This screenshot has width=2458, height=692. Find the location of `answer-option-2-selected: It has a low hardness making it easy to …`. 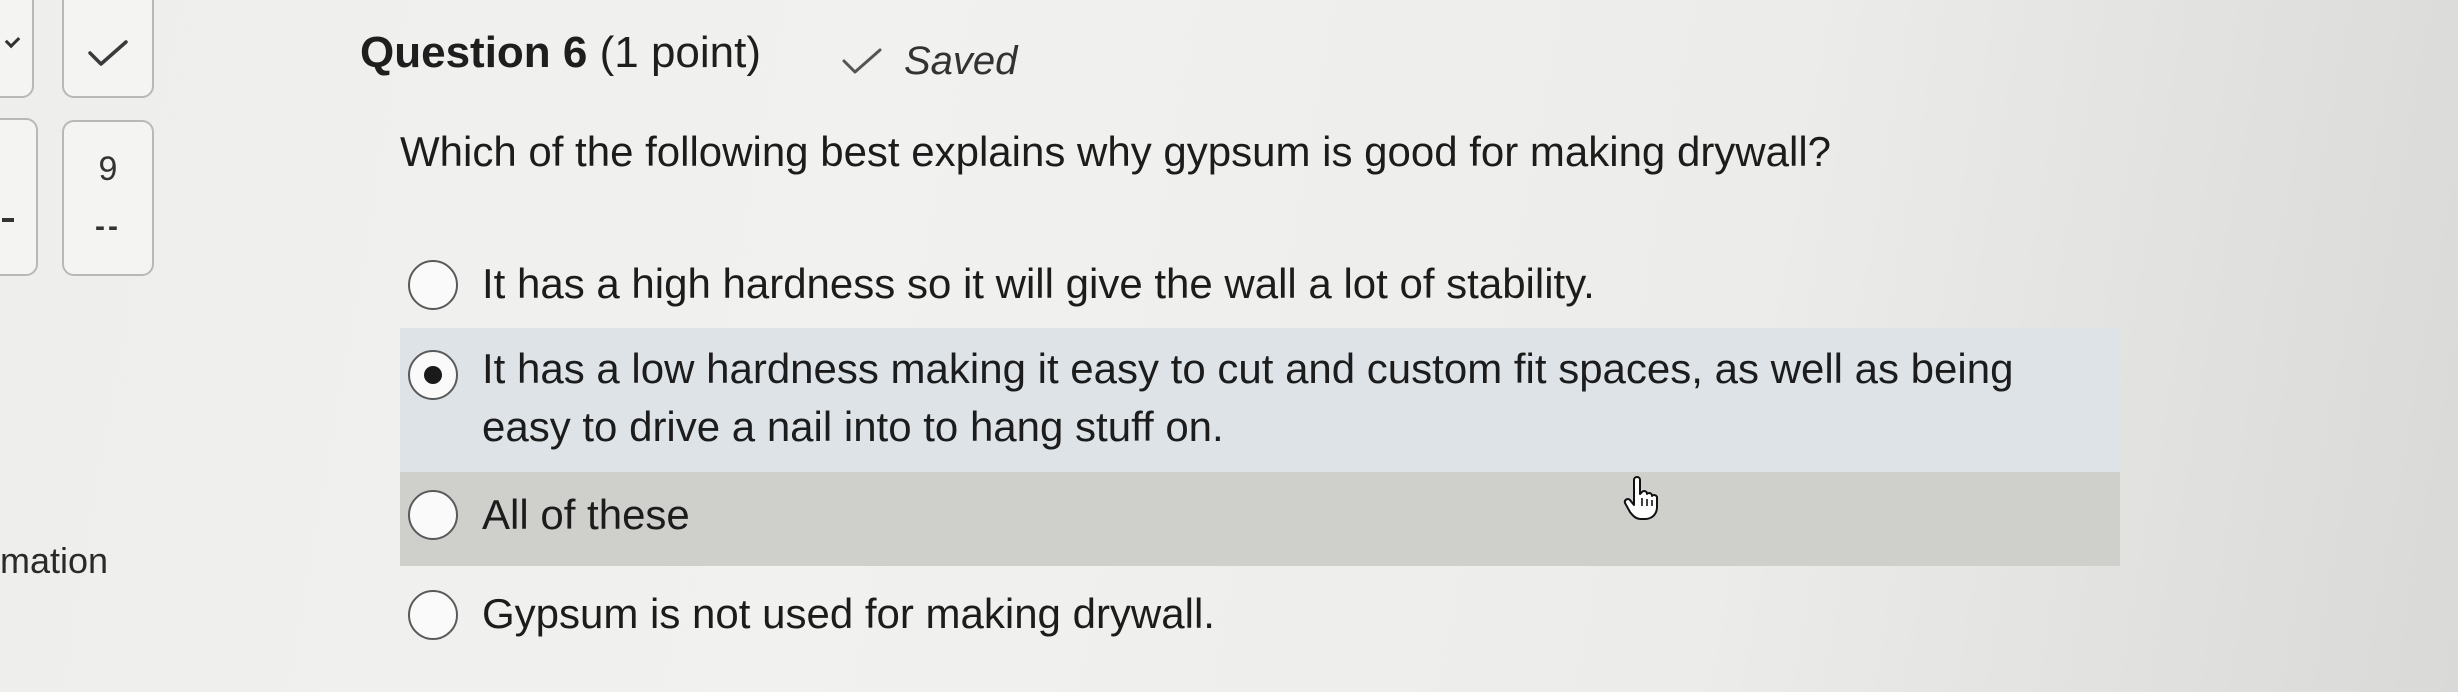

answer-option-2-selected: It has a low hardness making it easy to … is located at coordinates (1260, 400).